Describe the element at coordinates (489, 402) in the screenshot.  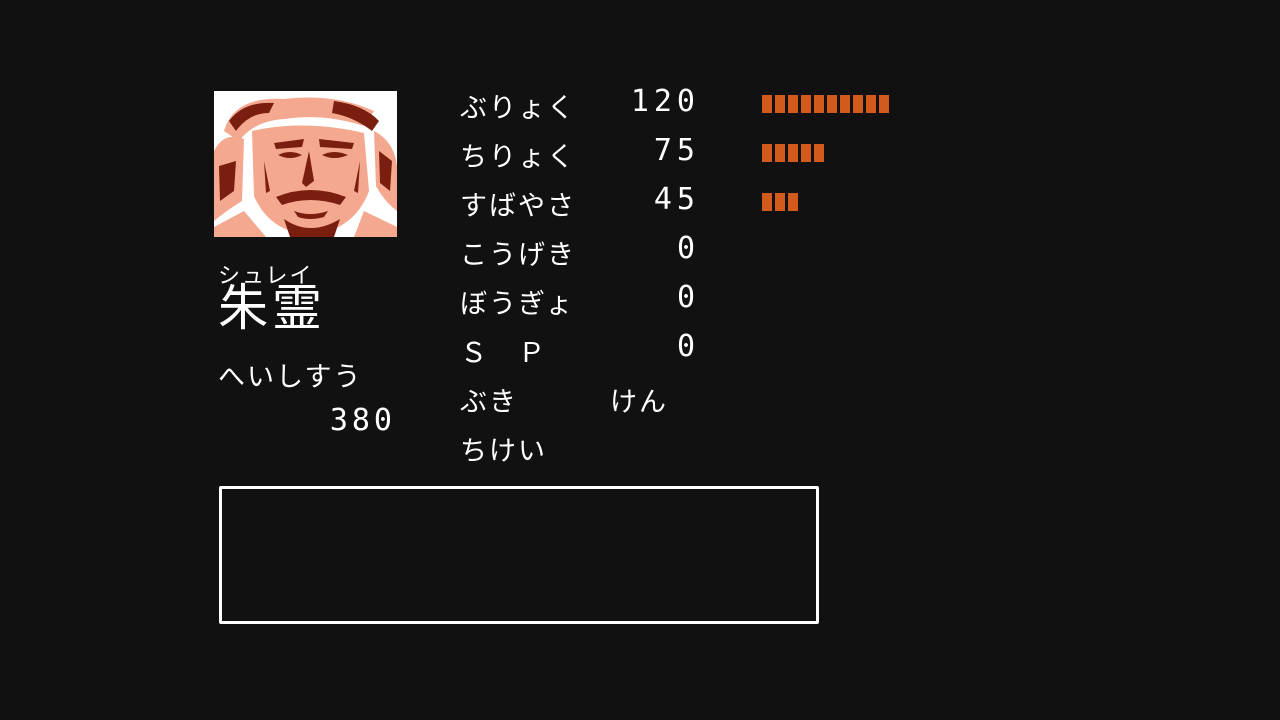
I see `stat-label-weapon: ぶき` at that location.